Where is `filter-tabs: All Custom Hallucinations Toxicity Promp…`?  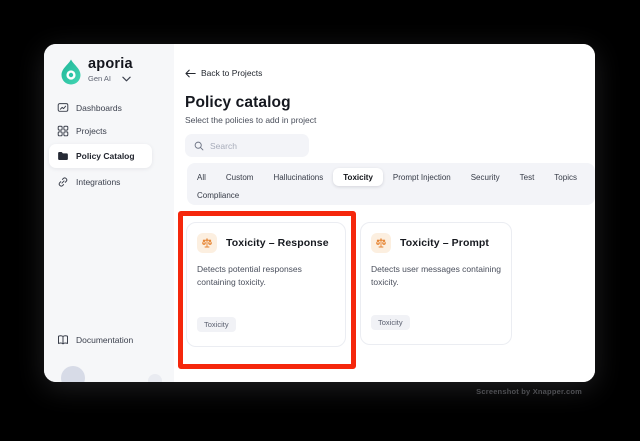
filter-tabs: All Custom Hallucinations Toxicity Promp… is located at coordinates (391, 184).